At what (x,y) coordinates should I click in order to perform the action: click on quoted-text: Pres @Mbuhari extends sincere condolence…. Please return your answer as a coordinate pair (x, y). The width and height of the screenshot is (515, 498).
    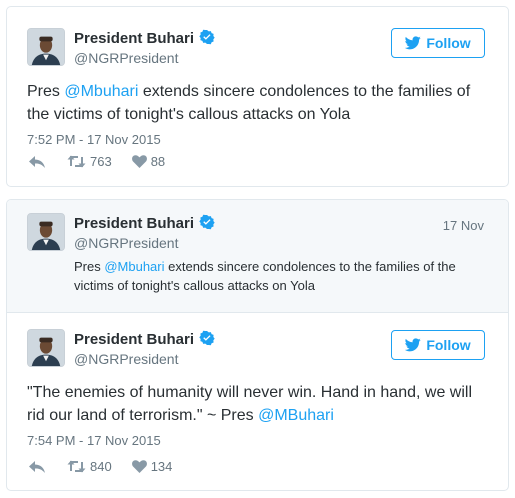
    Looking at the image, I should click on (265, 267).